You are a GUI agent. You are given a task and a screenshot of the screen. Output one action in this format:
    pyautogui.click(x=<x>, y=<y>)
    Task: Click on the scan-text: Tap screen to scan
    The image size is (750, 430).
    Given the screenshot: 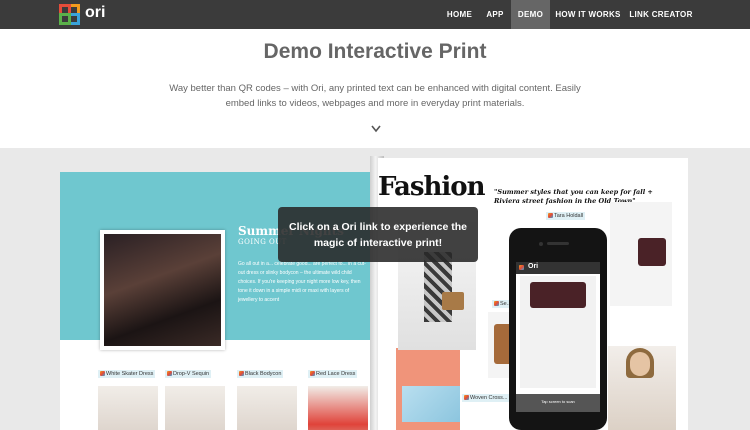 What is the action you would take?
    pyautogui.click(x=558, y=401)
    